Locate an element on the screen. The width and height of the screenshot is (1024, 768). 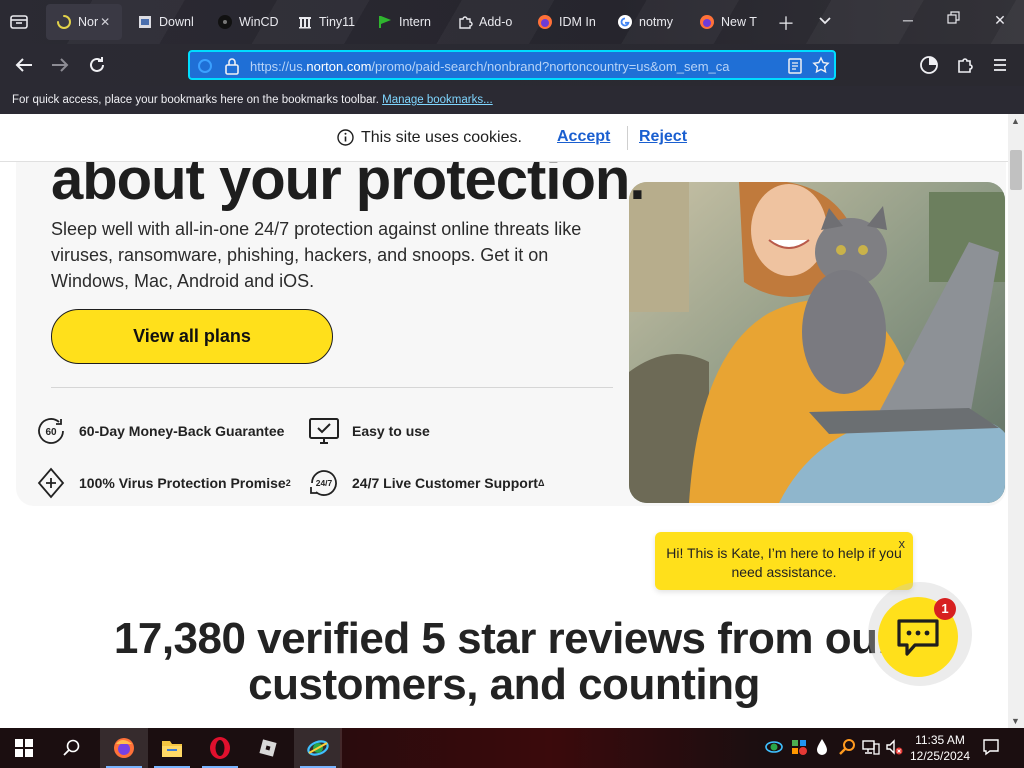
back-arrow-icon is located at coordinates (24, 65).